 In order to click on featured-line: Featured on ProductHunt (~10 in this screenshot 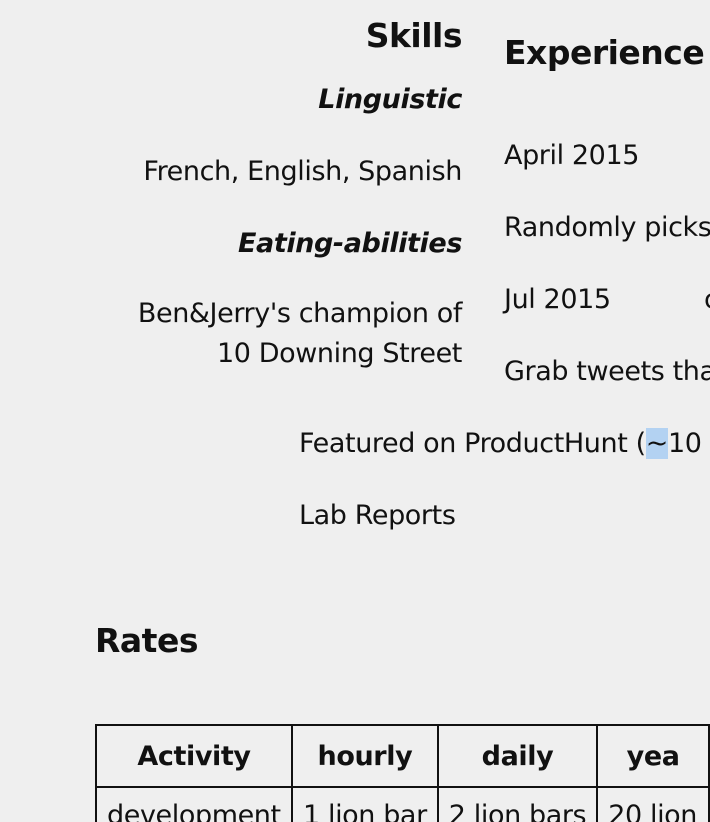, I will do `click(500, 443)`.